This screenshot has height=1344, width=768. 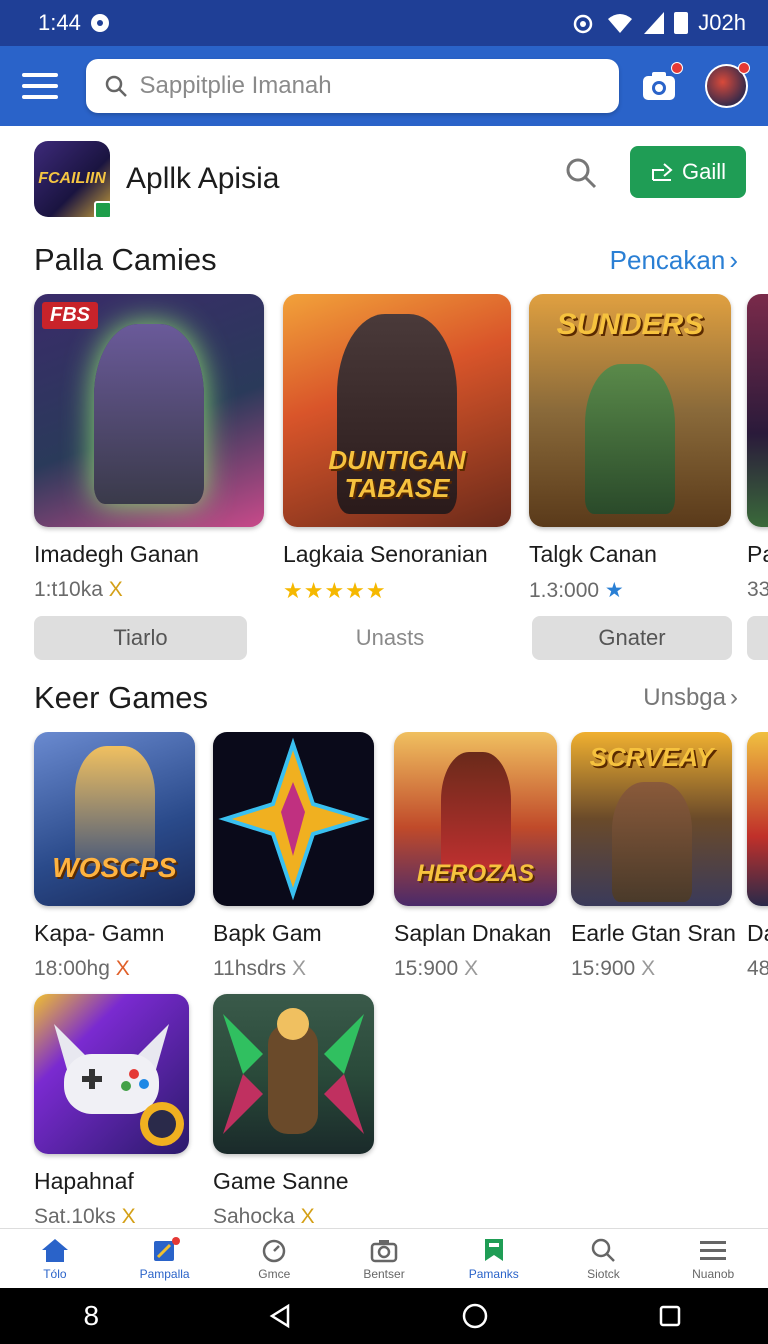 I want to click on alarm-icon, so click(x=583, y=24).